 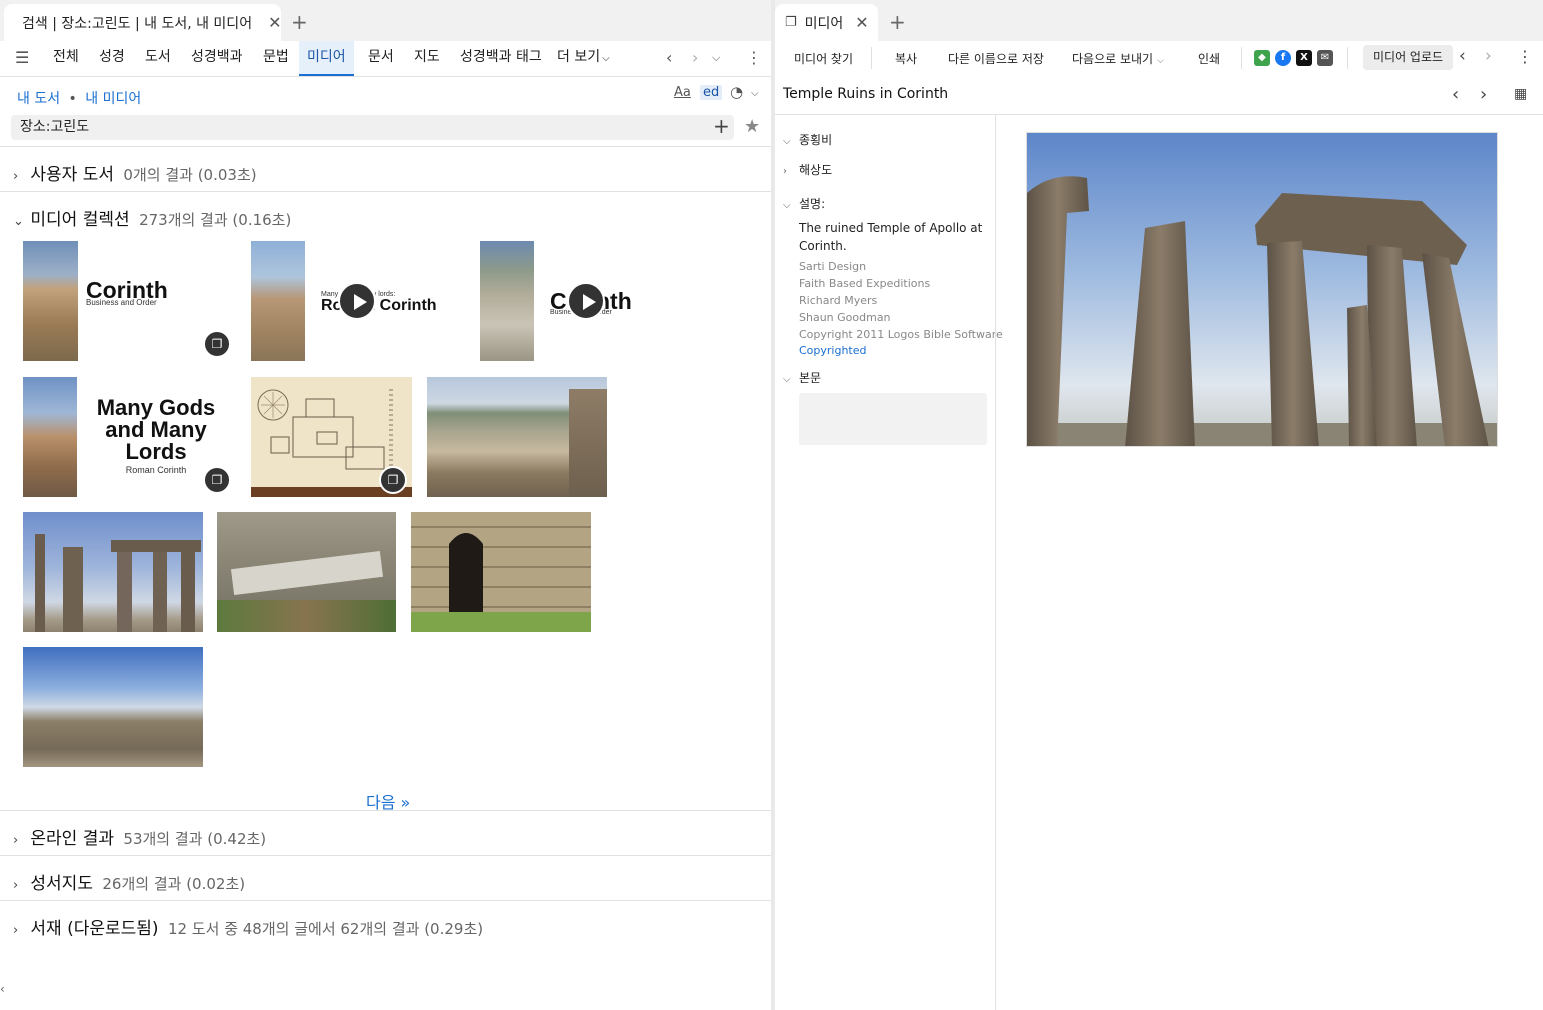 What do you see at coordinates (833, 350) in the screenshot?
I see `rights-link: Copyrighted` at bounding box center [833, 350].